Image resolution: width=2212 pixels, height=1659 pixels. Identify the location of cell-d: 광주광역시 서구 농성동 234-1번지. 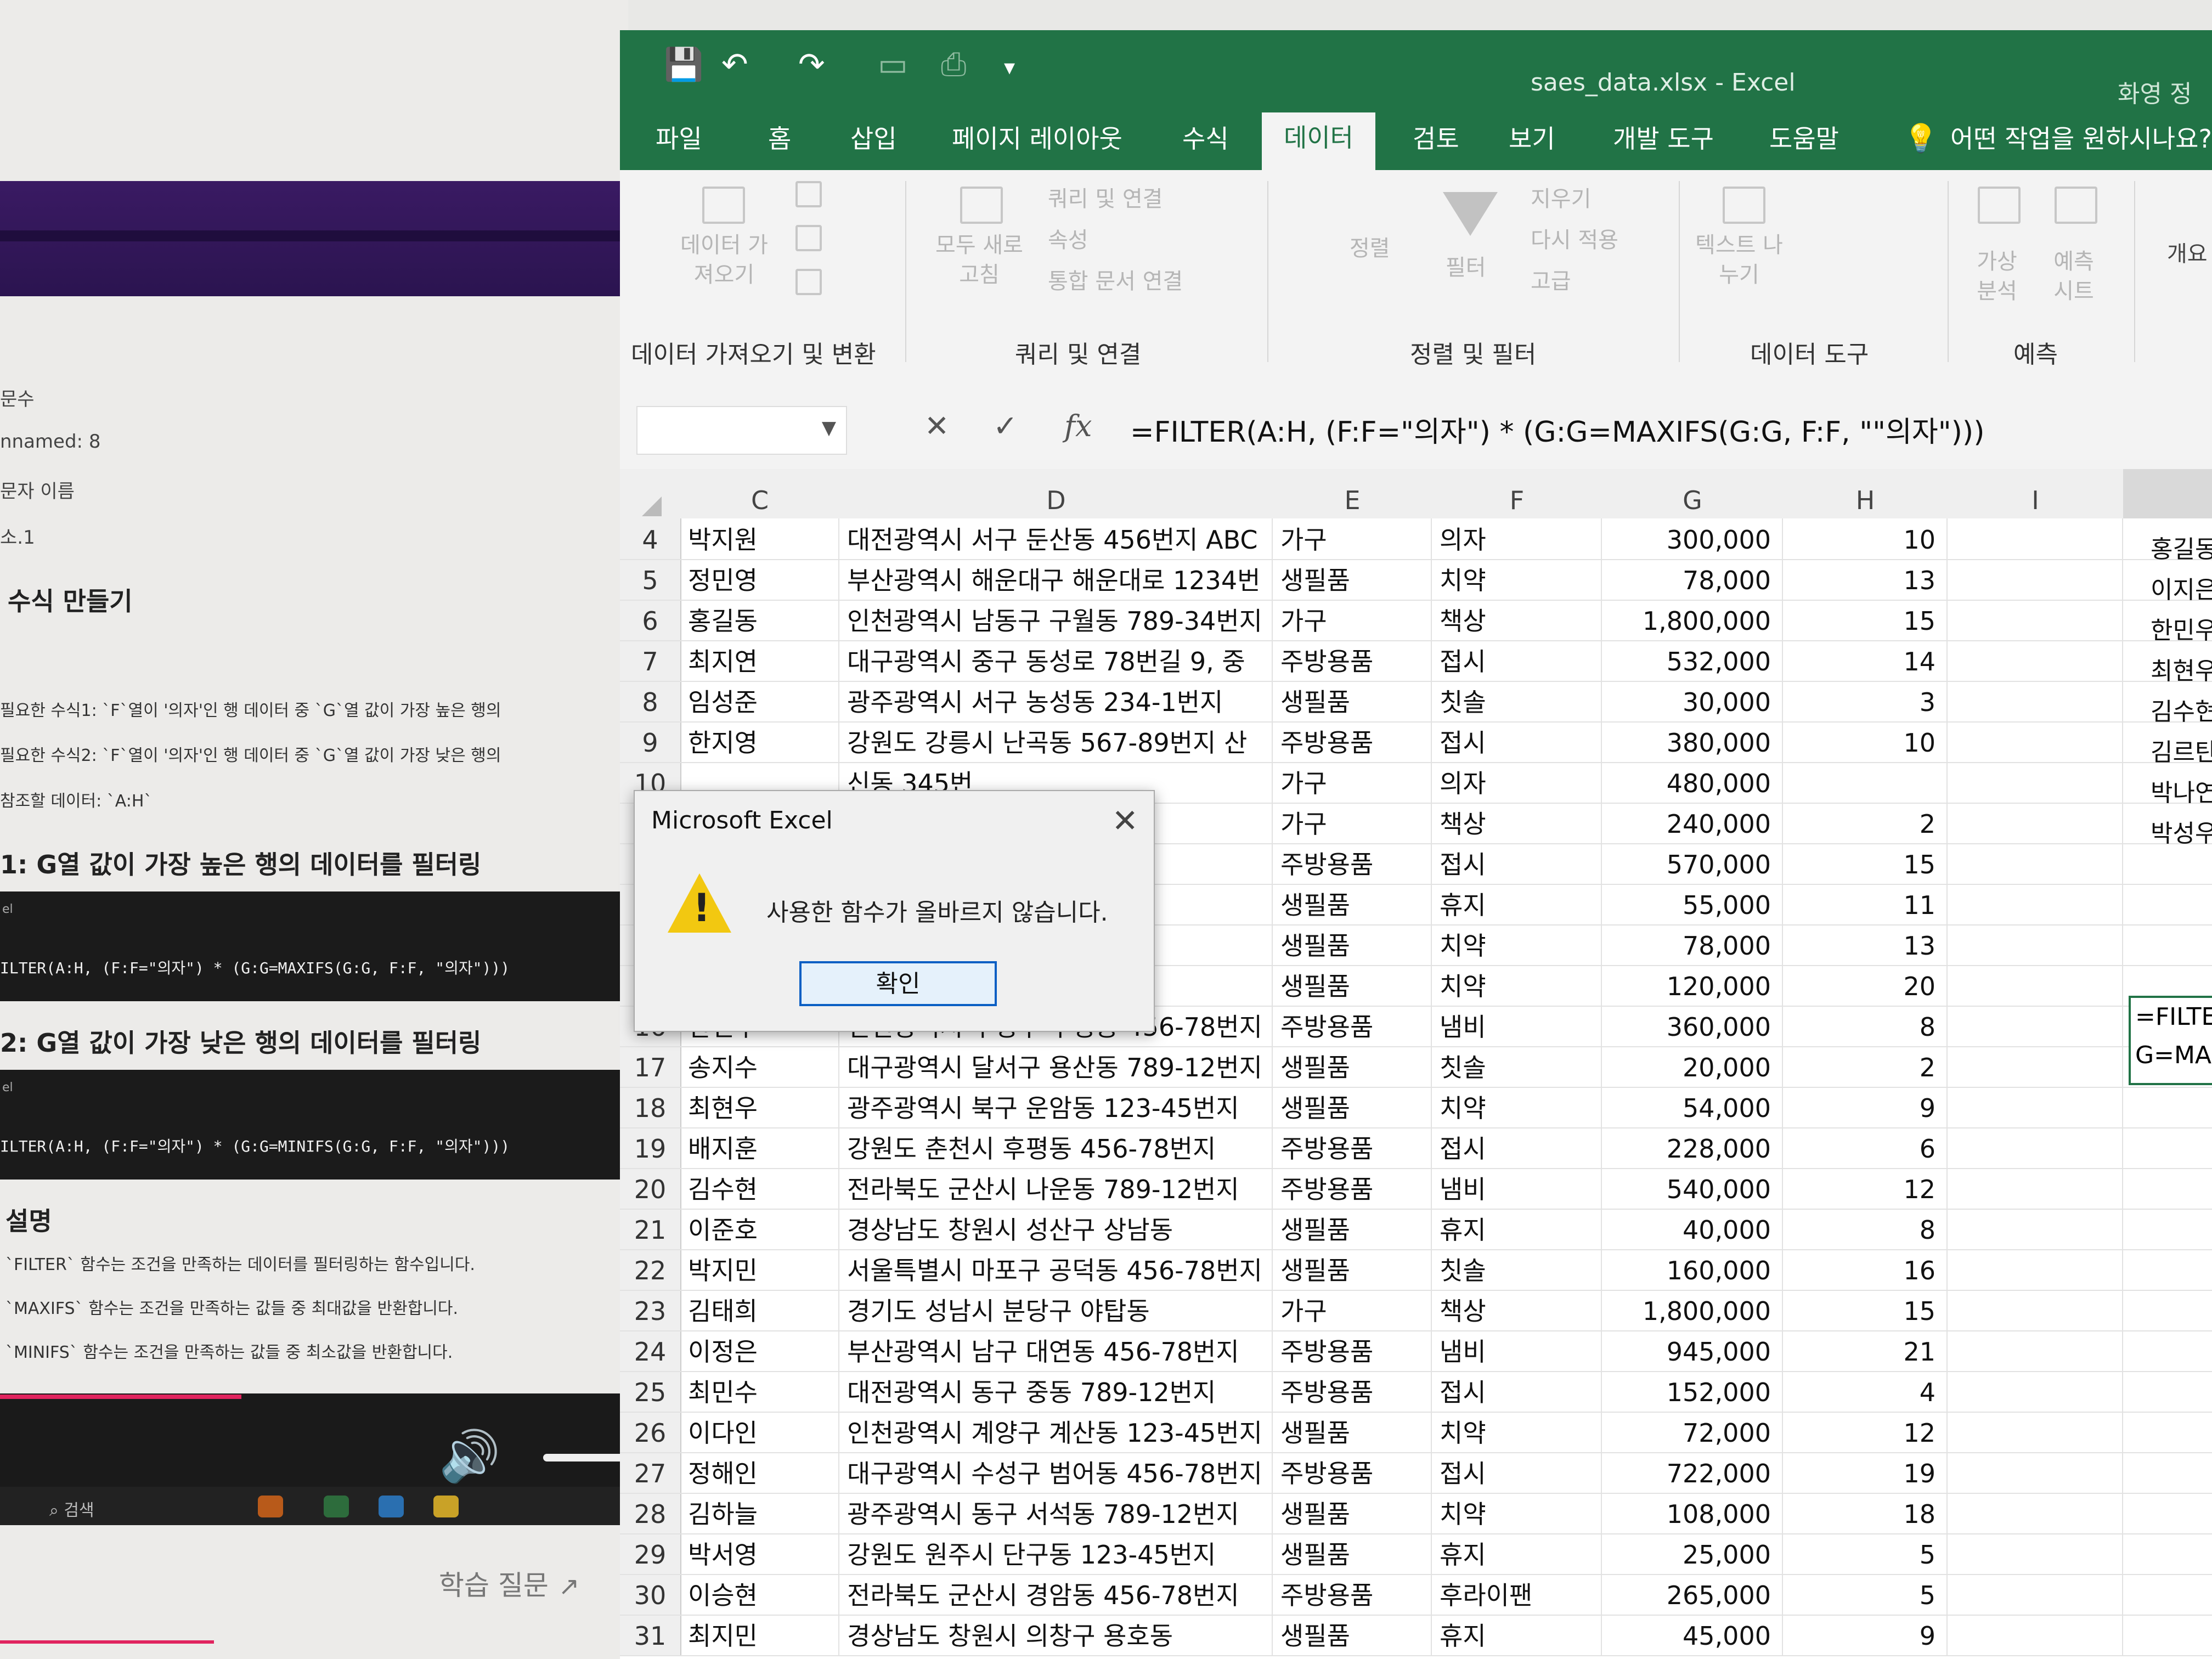
(1056, 701).